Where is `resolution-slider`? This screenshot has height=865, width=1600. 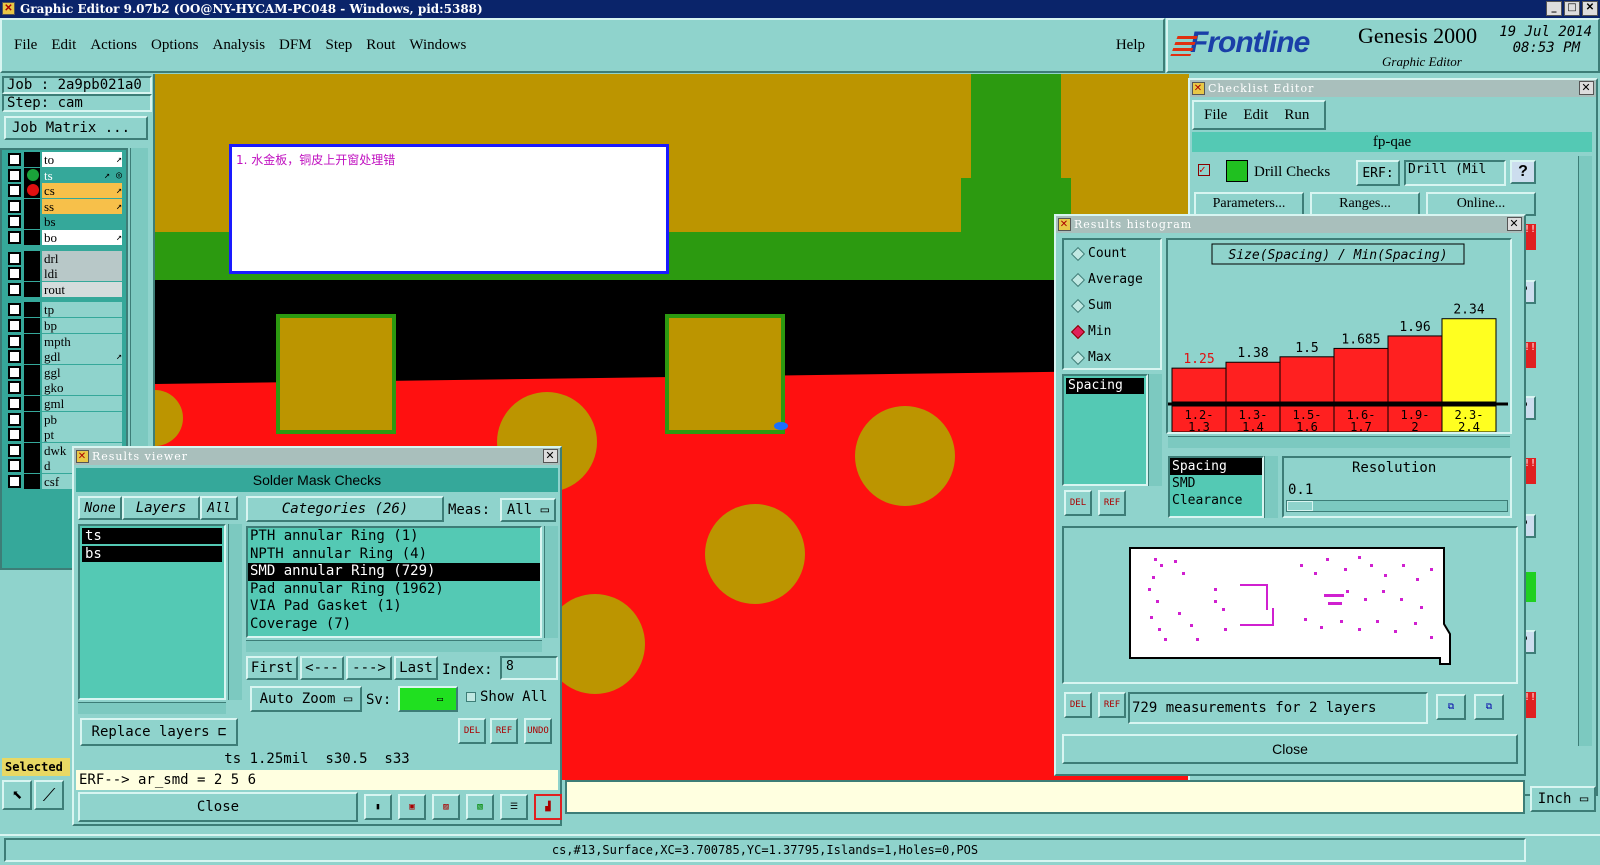
resolution-slider is located at coordinates (1397, 506).